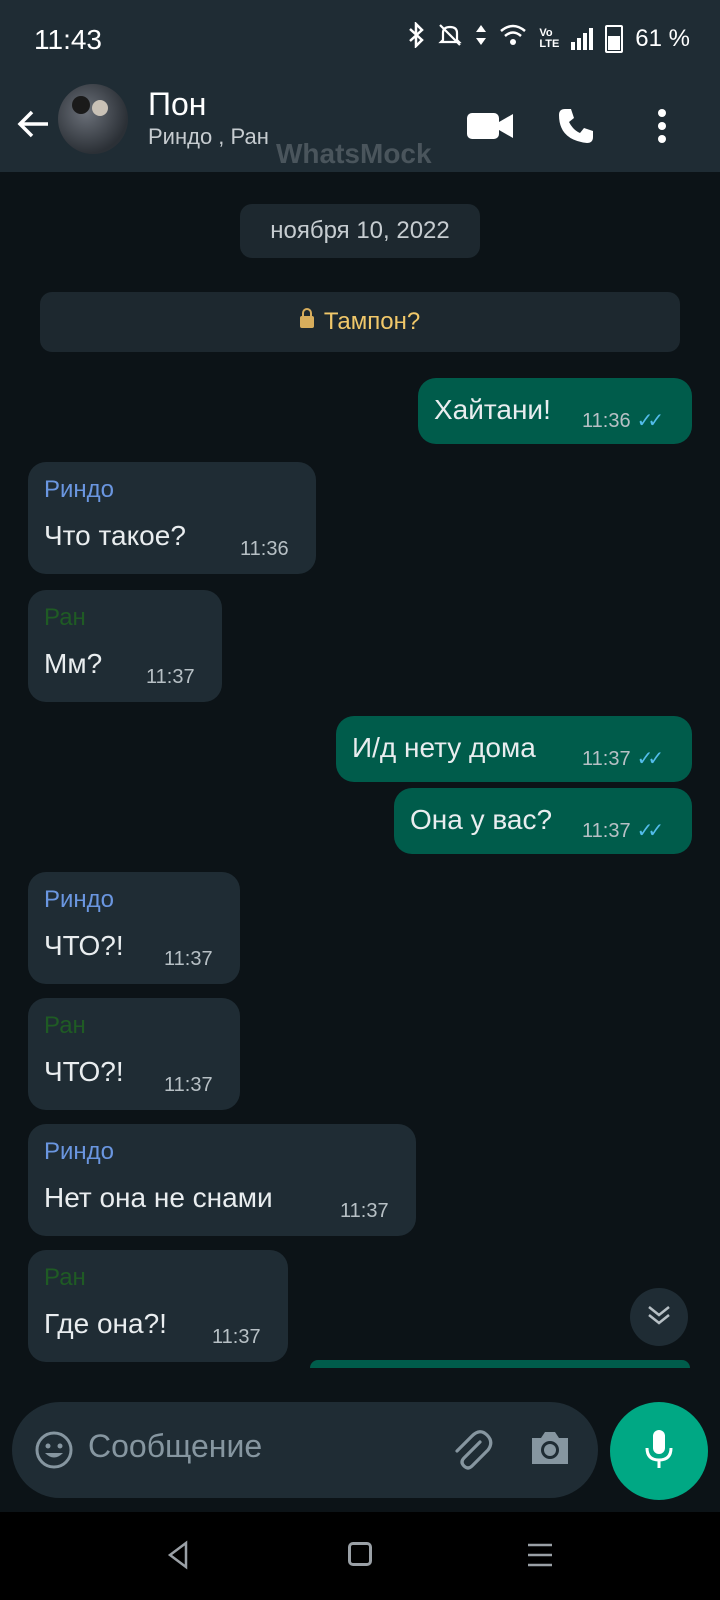  I want to click on message-bubble-outgoing: Она у вас? 11:37 ✓✓, so click(543, 821).